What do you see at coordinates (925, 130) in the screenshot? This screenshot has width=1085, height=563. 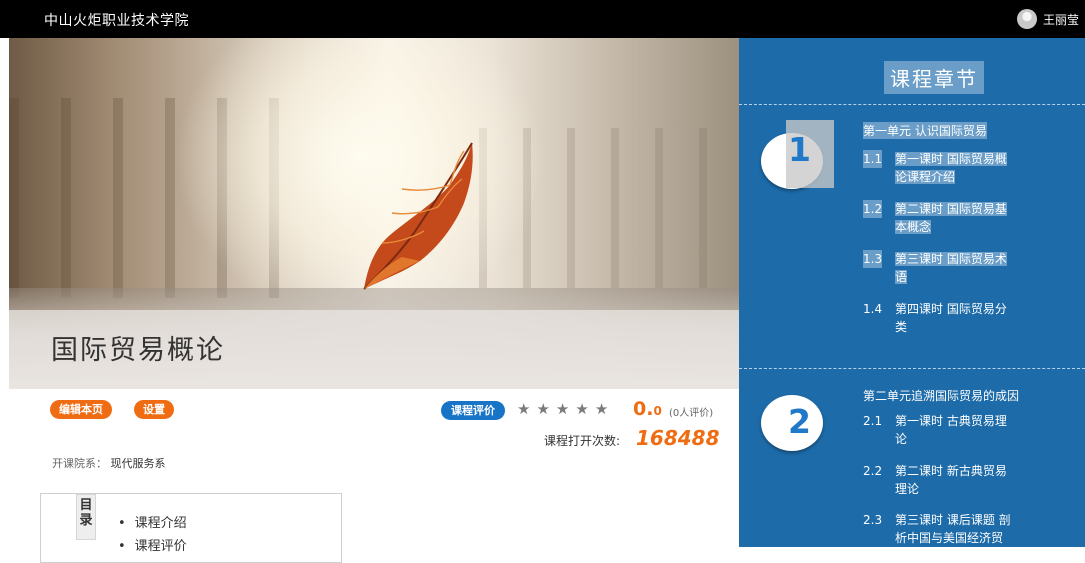 I see `unit-title: 第一单元 认识国际贸易` at bounding box center [925, 130].